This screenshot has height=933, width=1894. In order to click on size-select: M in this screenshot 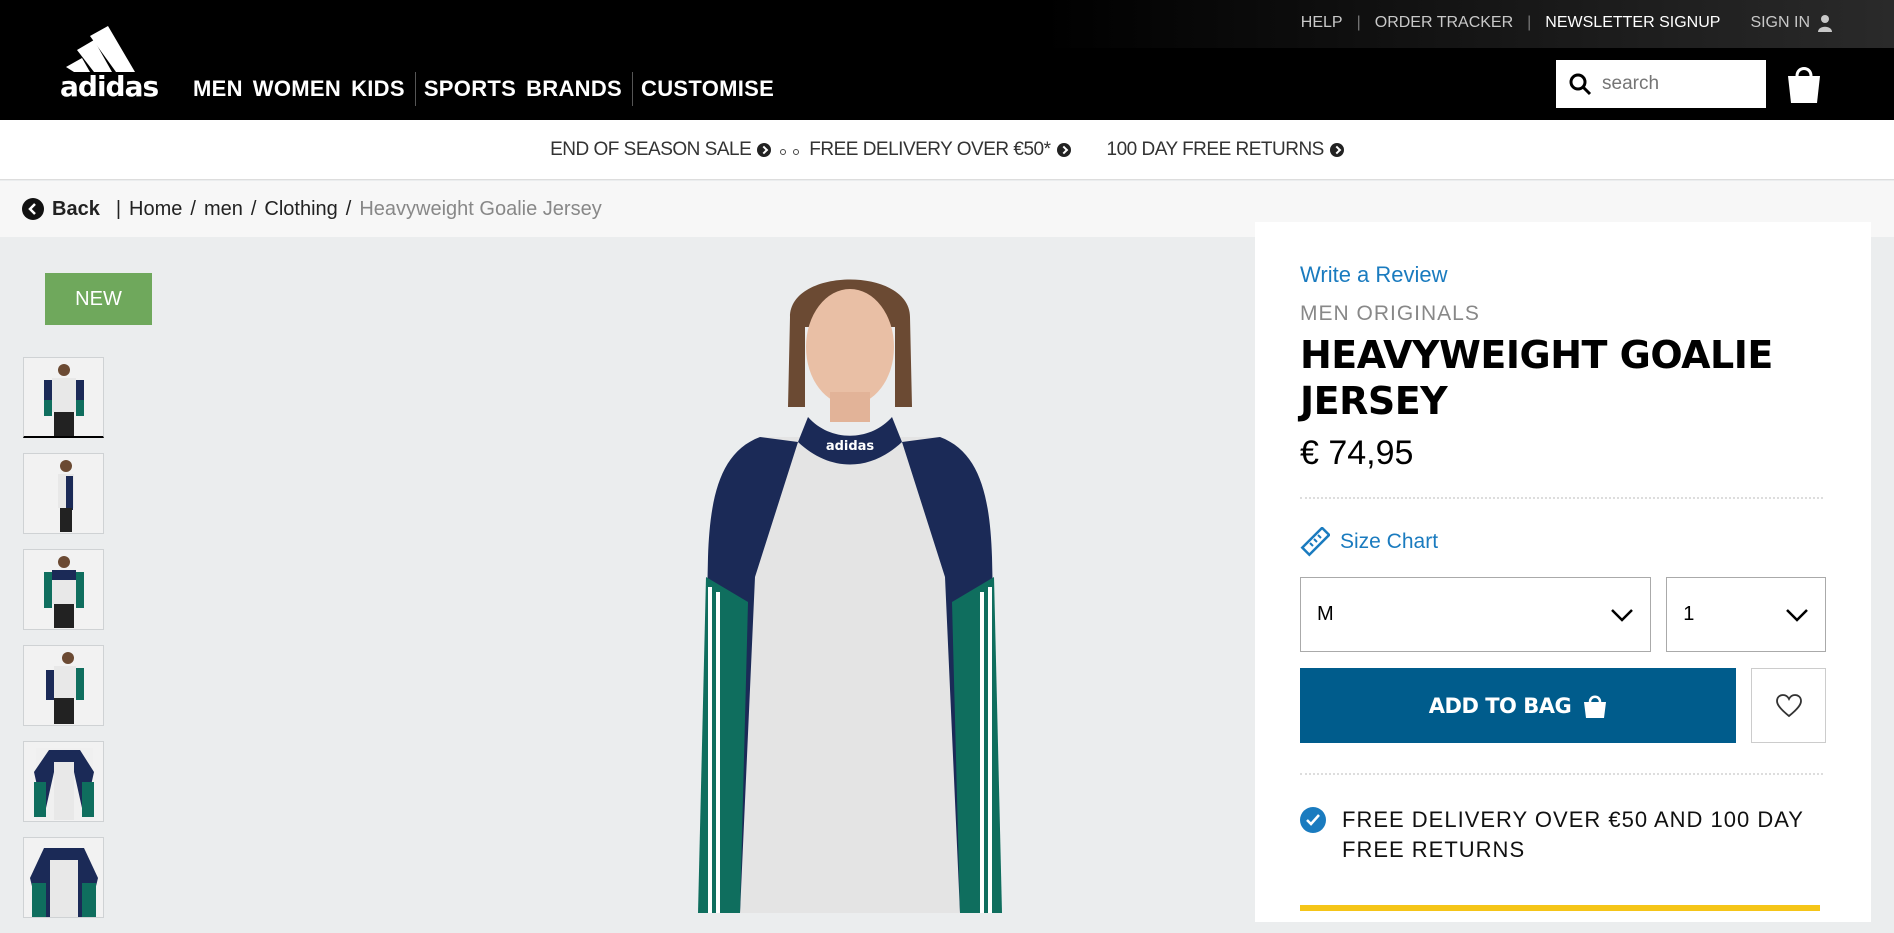, I will do `click(1476, 614)`.